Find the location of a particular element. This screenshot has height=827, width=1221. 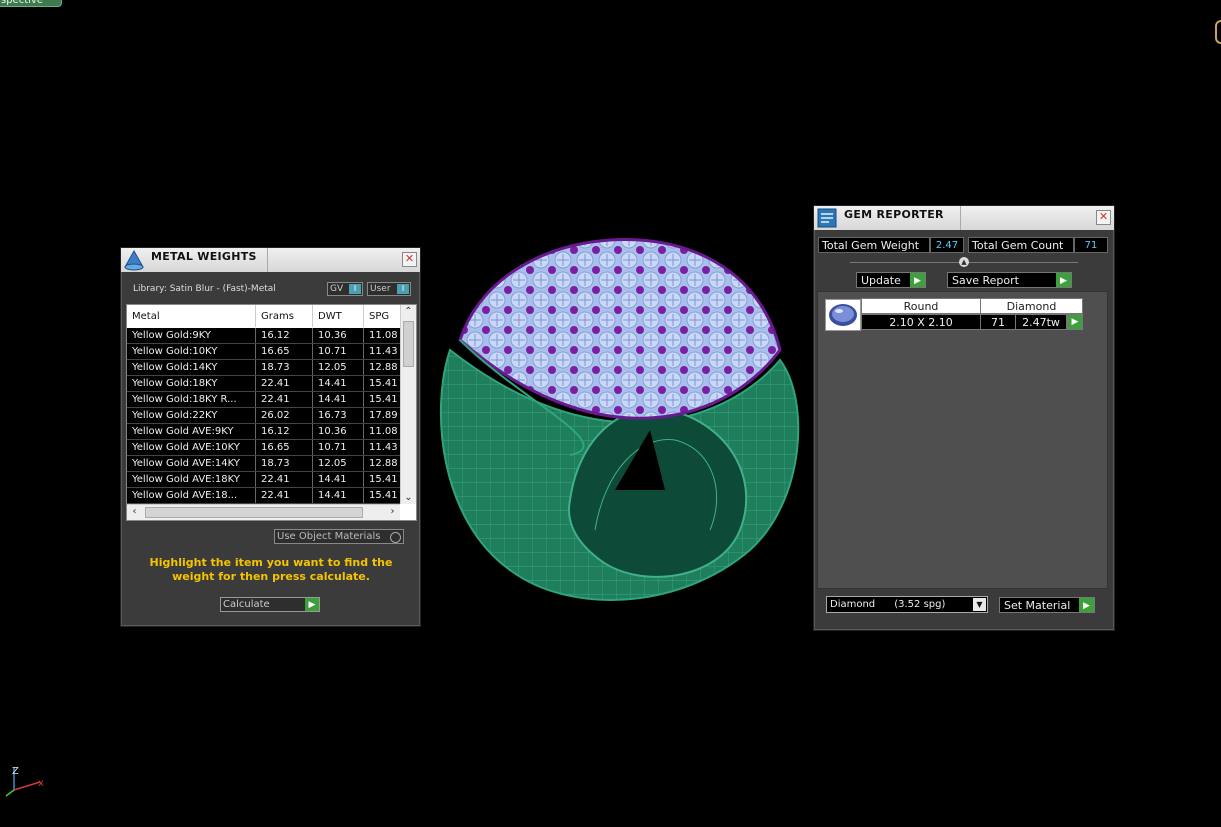

metal-weights-titlebar: METAL WEIGHTS ✕ is located at coordinates (270, 260).